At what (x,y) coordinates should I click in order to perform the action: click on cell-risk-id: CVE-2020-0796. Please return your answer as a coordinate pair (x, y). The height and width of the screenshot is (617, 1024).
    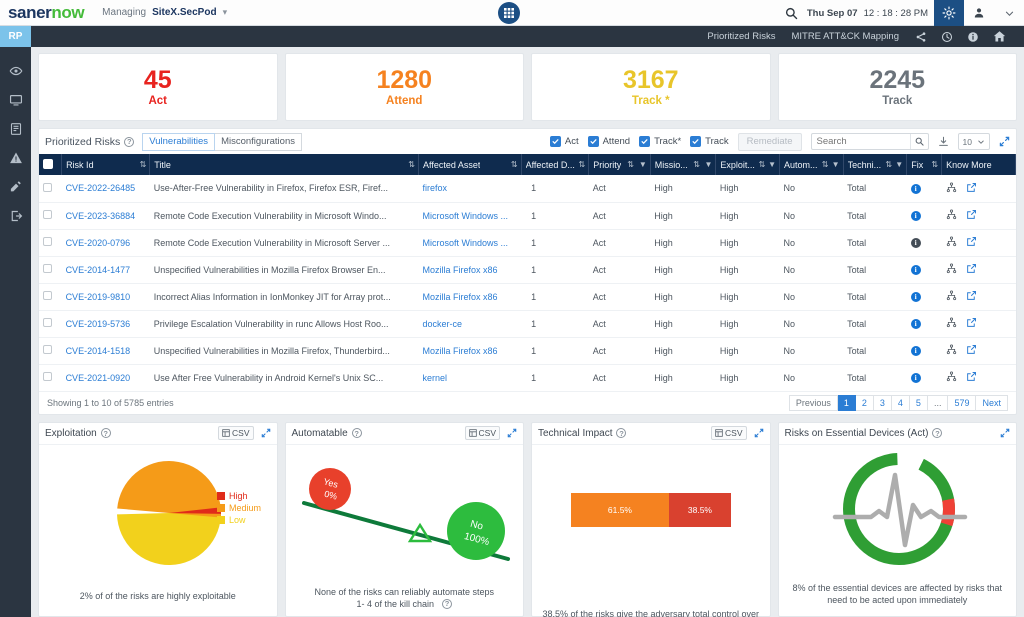
    Looking at the image, I should click on (105, 243).